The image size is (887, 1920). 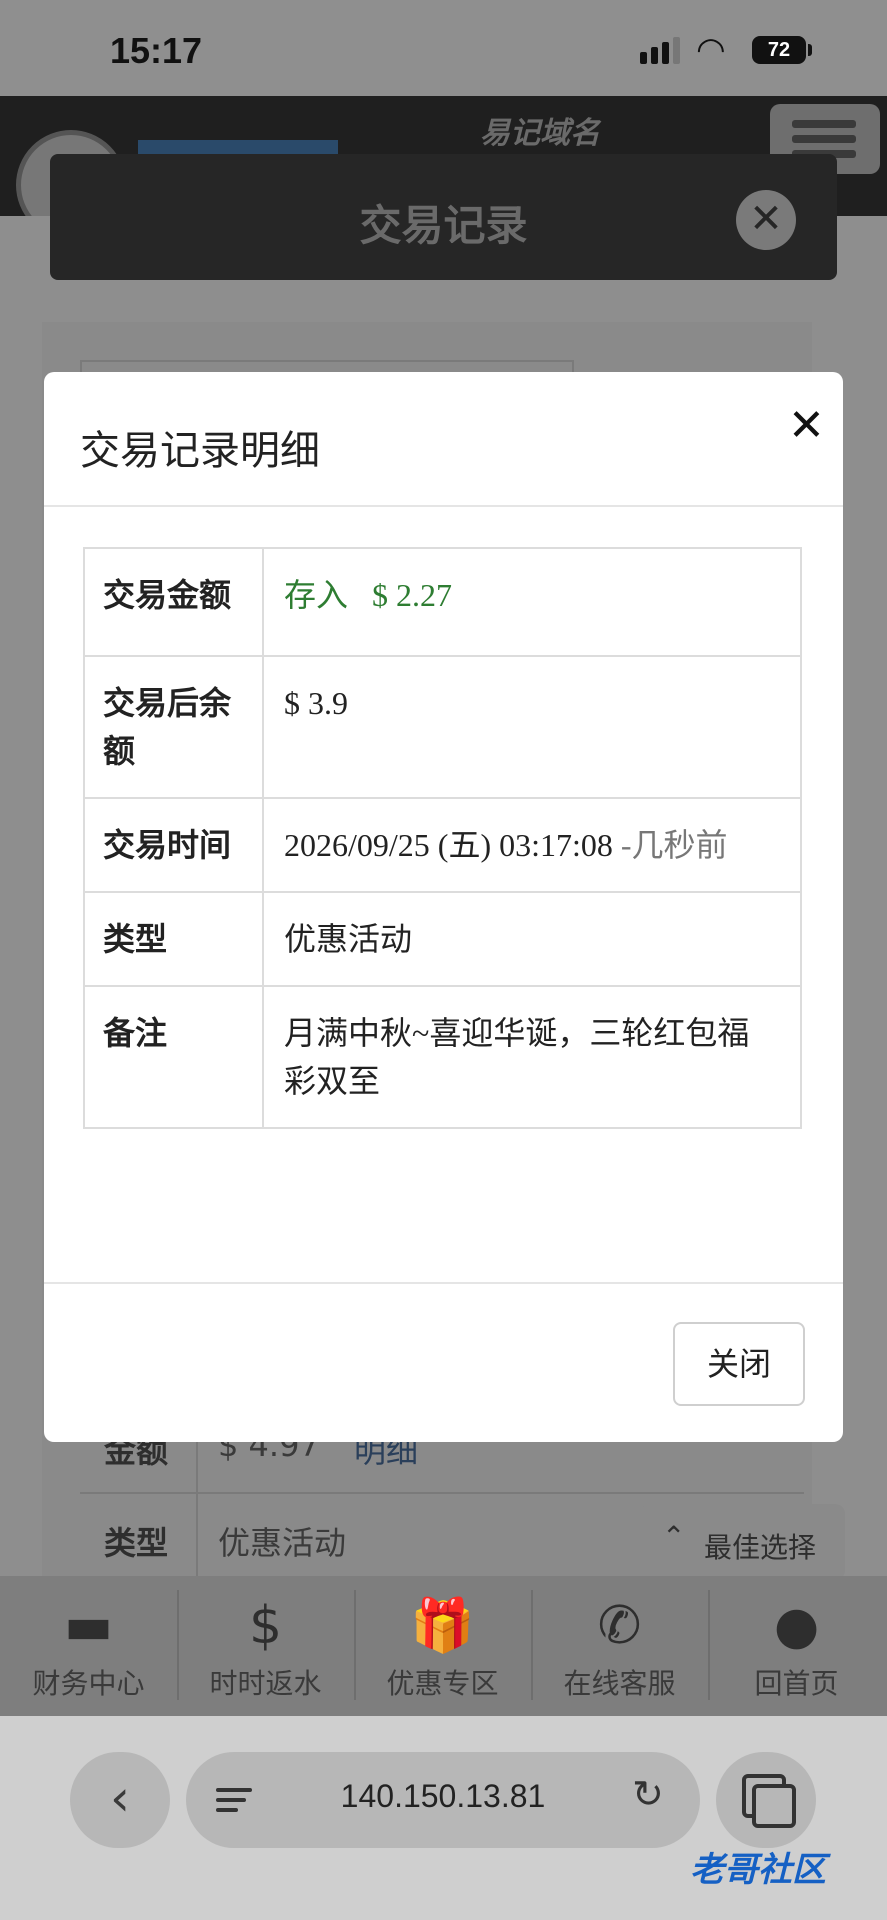 I want to click on table-row: 交易后余额 $ 3.9, so click(x=442, y=727).